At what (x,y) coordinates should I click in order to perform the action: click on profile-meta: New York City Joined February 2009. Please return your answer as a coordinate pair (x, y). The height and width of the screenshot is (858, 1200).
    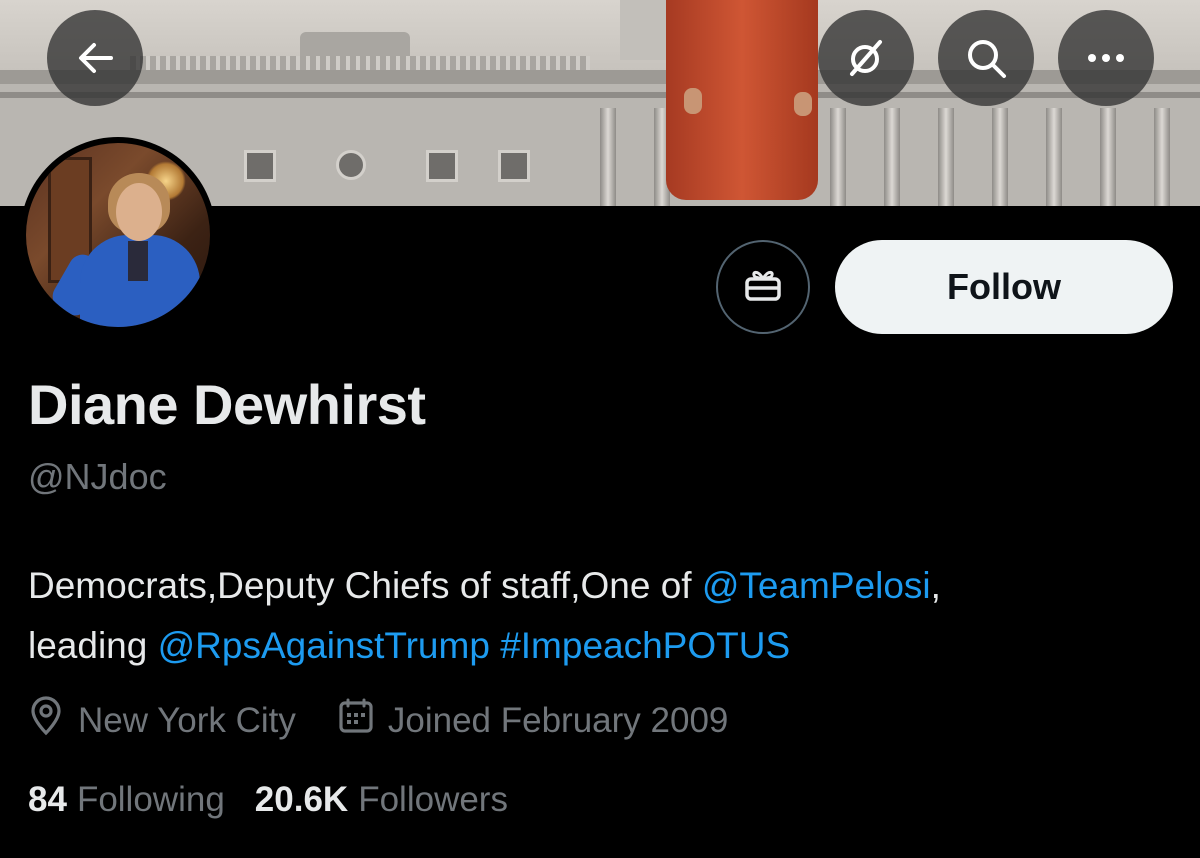
    Looking at the image, I should click on (399, 720).